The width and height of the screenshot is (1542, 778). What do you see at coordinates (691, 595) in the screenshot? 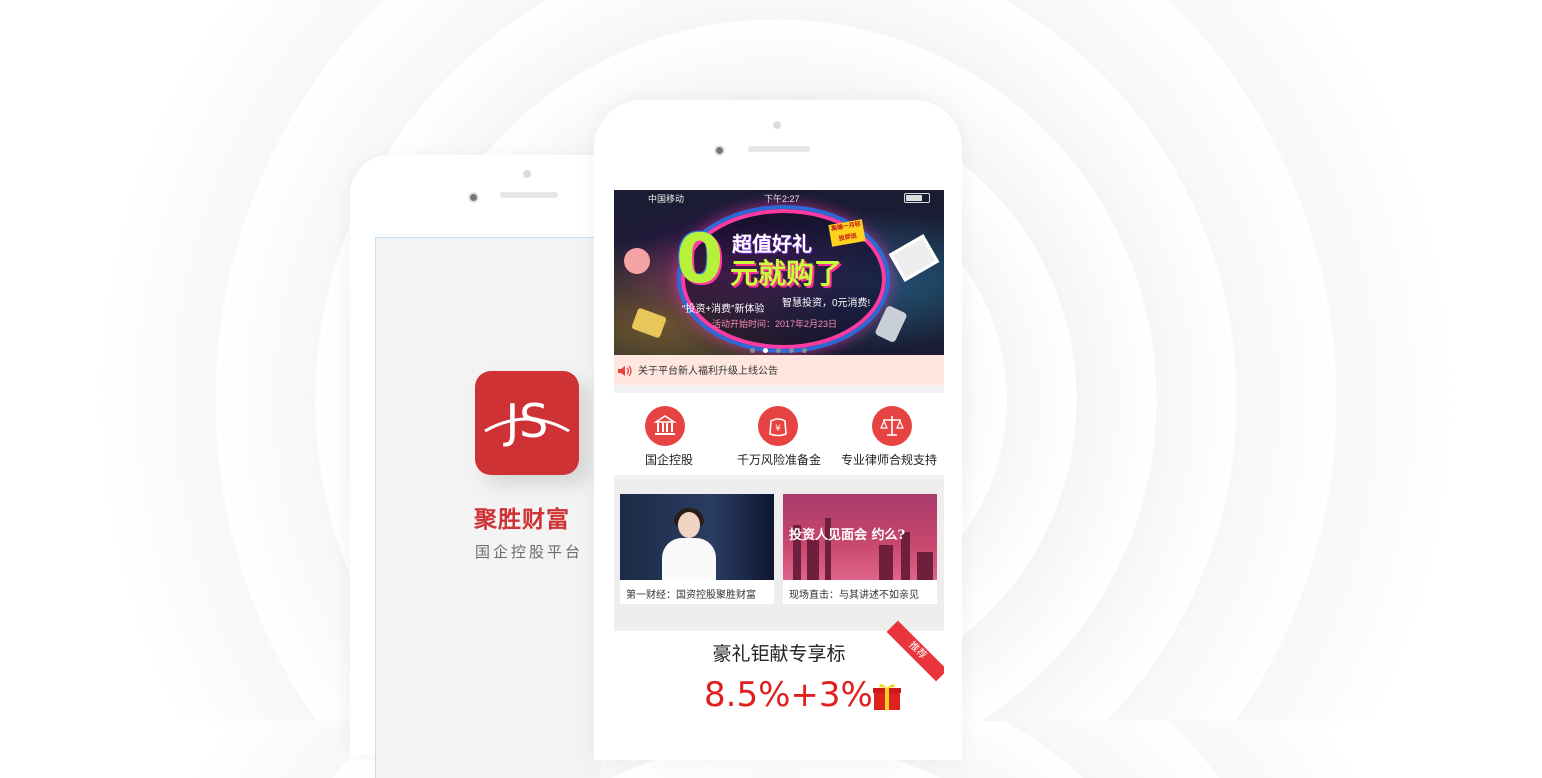
I see `news-caption: 第一财经：国资控股聚胜财富` at bounding box center [691, 595].